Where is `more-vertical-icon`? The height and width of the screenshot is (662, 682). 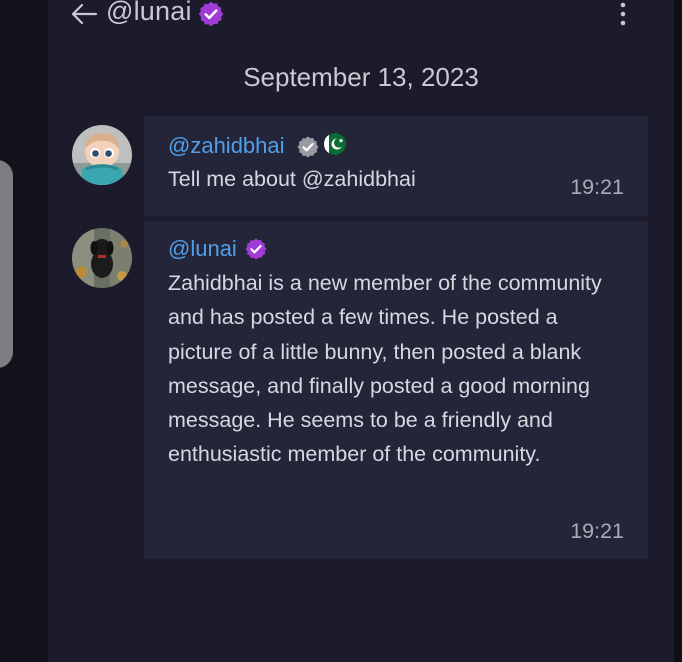
more-vertical-icon is located at coordinates (623, 14).